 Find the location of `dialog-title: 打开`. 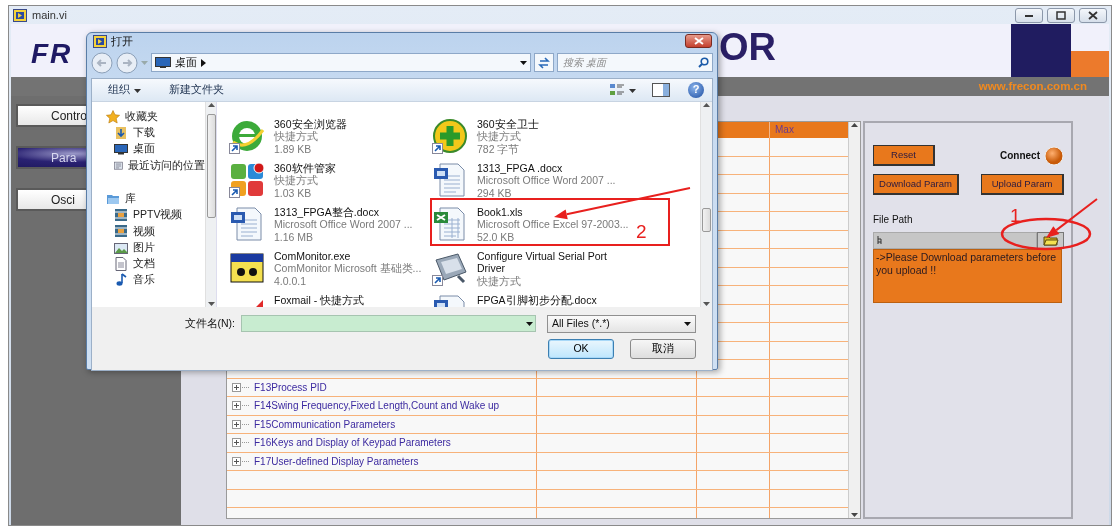

dialog-title: 打开 is located at coordinates (122, 41).